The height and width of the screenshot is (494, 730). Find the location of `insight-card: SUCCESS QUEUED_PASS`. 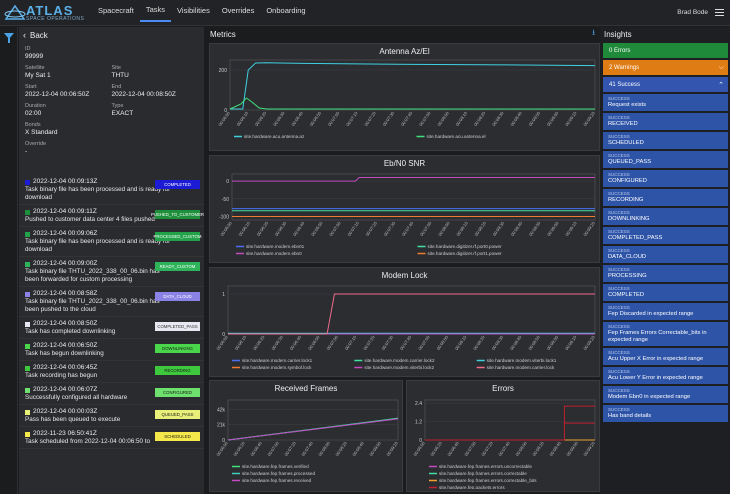

insight-card: SUCCESS QUEUED_PASS is located at coordinates (665, 159).